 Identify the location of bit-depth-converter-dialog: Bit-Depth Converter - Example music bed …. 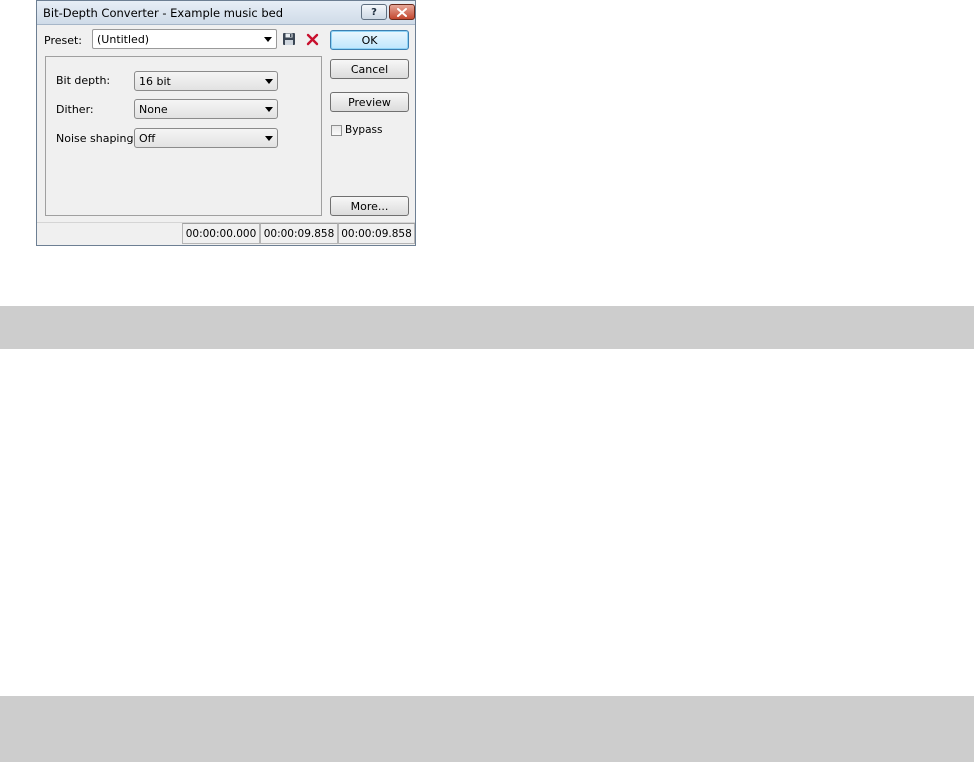
(226, 123).